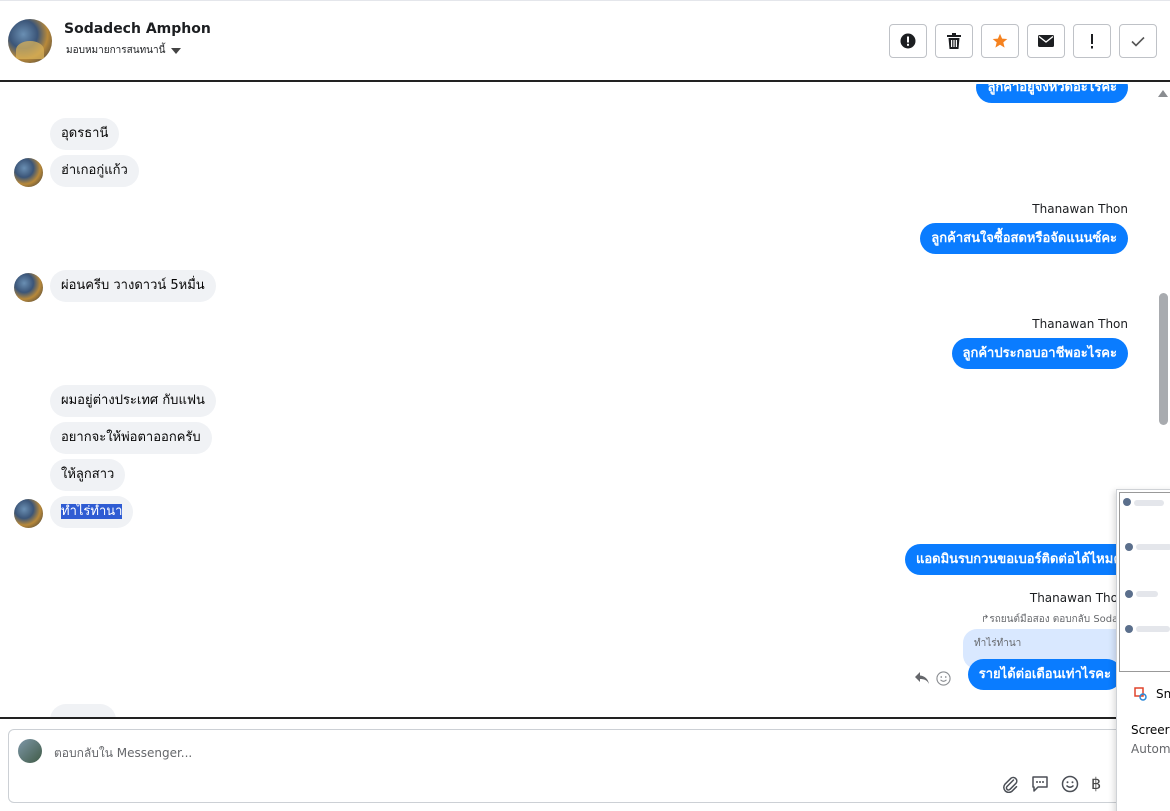  I want to click on incoming-message: ผมอยู่ต่างประเทศ กับแฟน, so click(133, 401).